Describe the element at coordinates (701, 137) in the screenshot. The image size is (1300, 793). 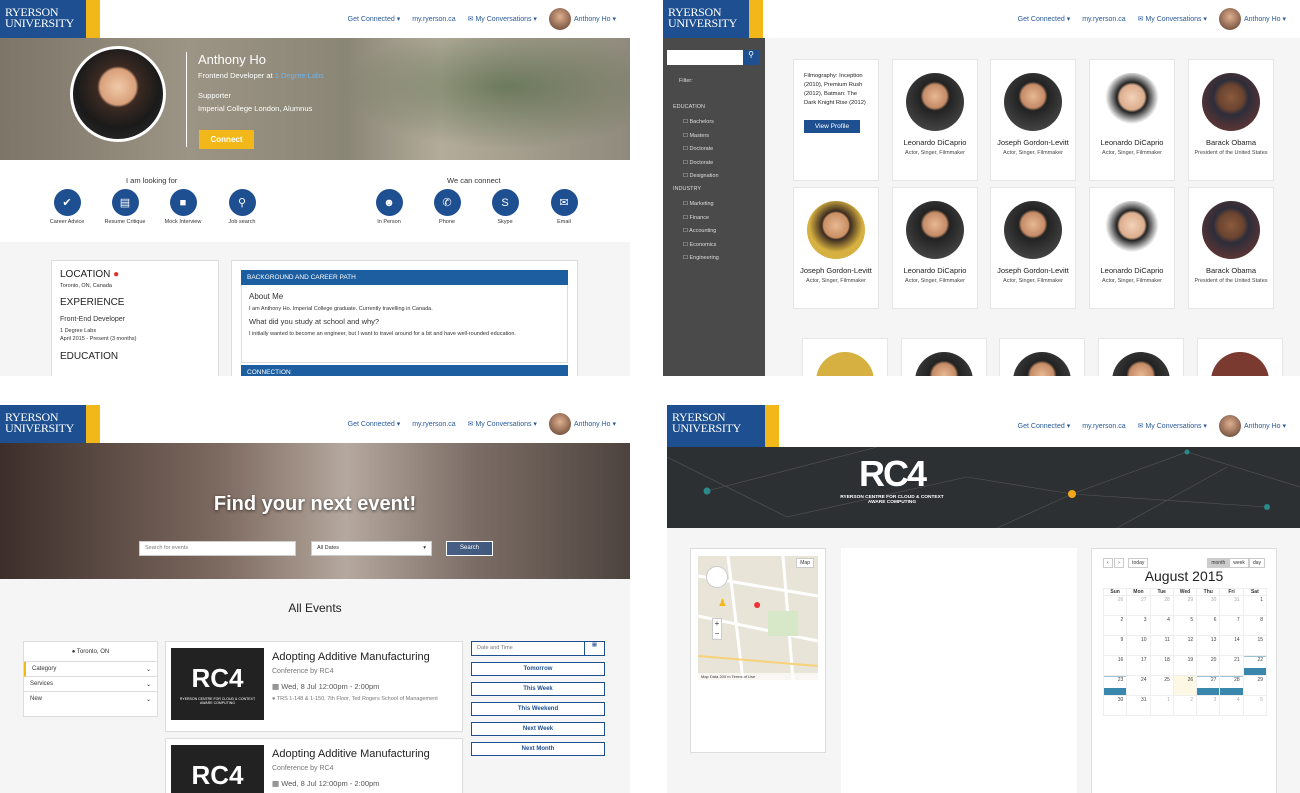
I see `filter-checkbox: ☐ Masters` at that location.